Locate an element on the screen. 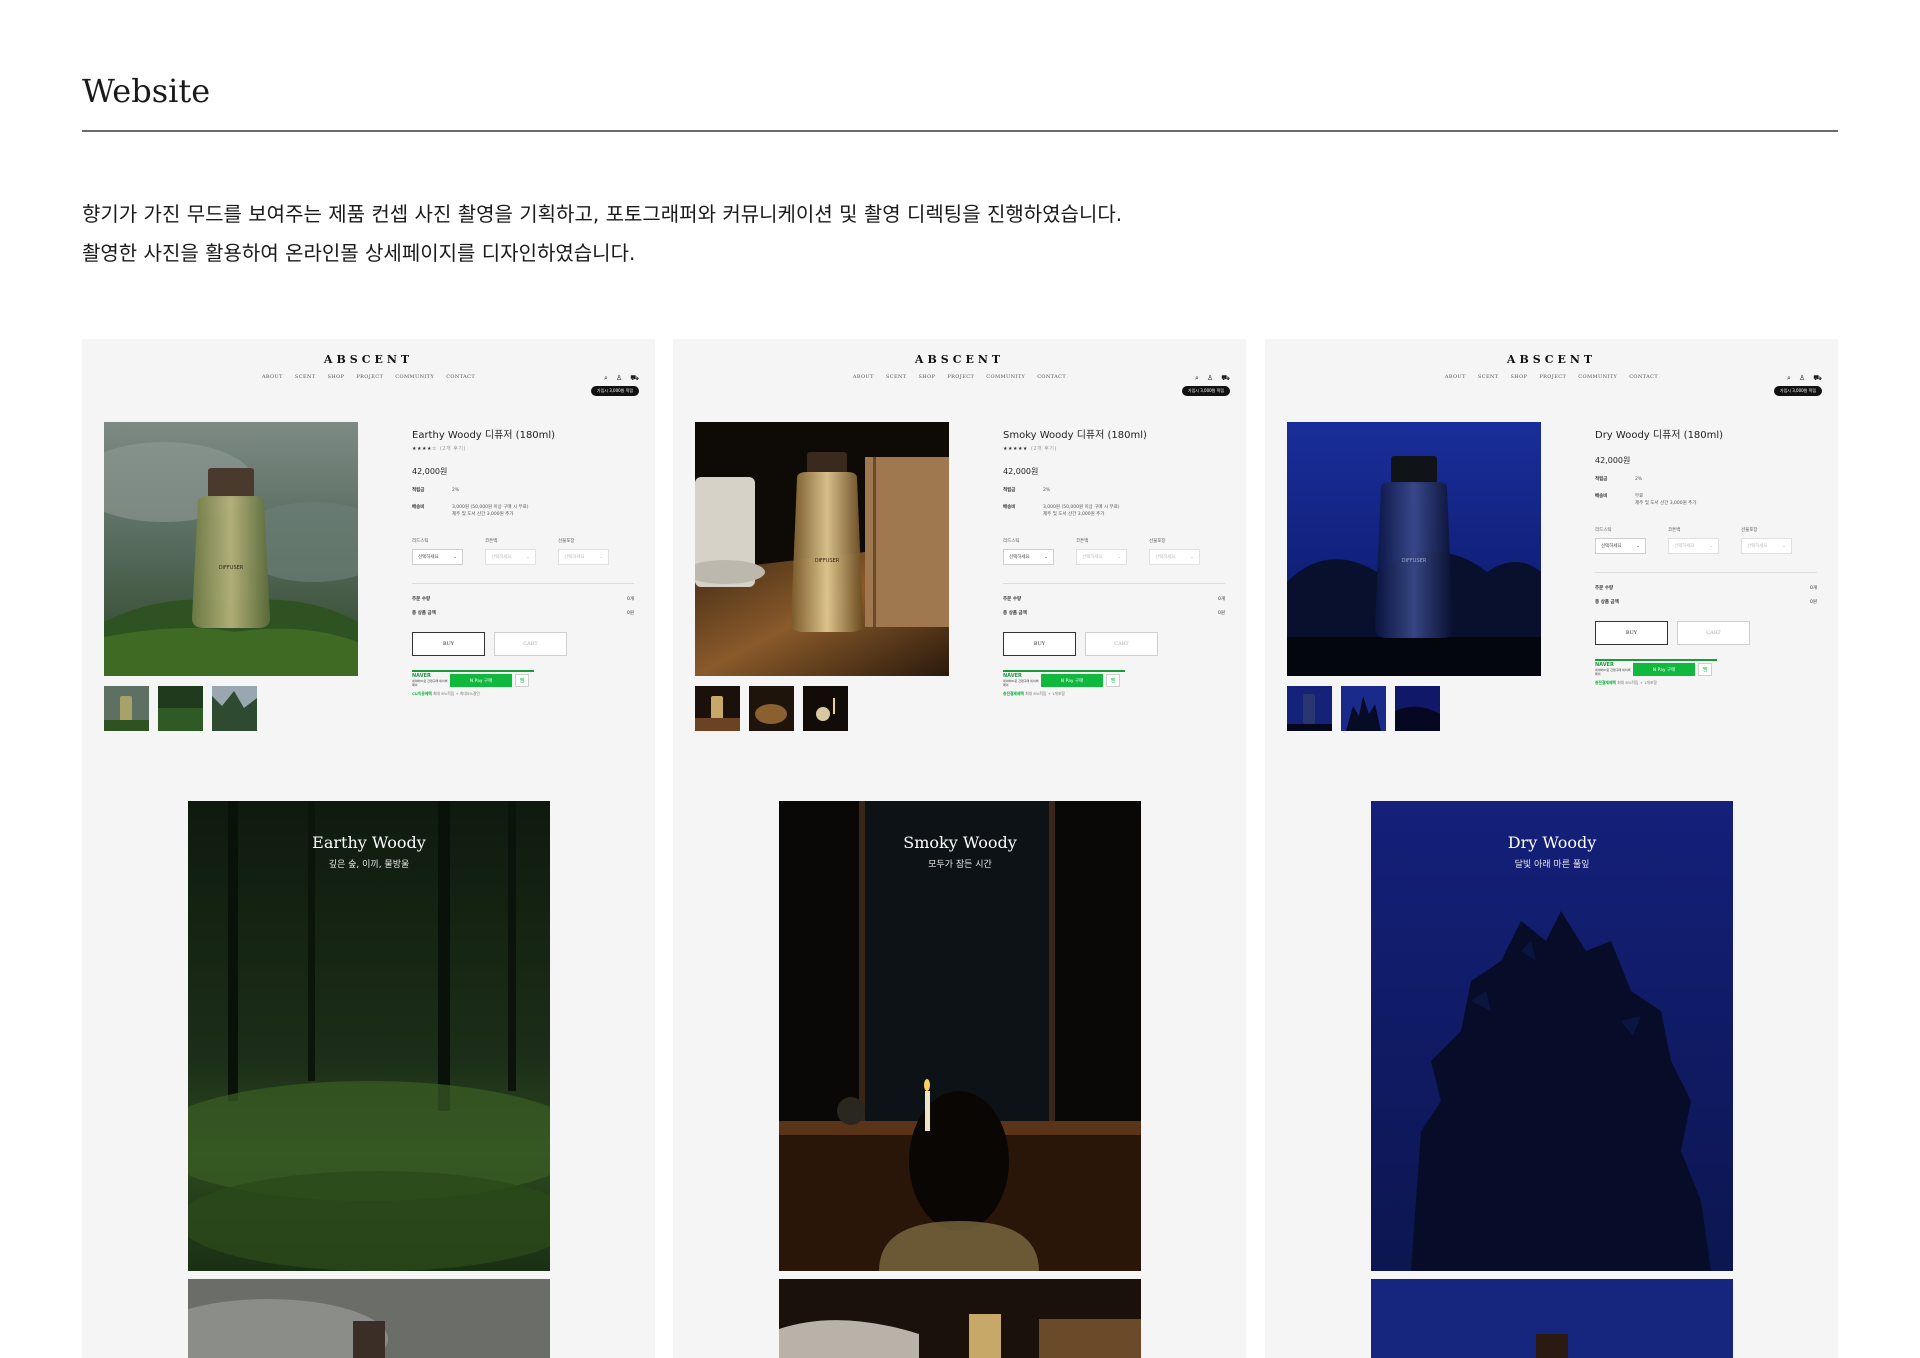  rating-stars: ★★★★★ is located at coordinates (1015, 449).